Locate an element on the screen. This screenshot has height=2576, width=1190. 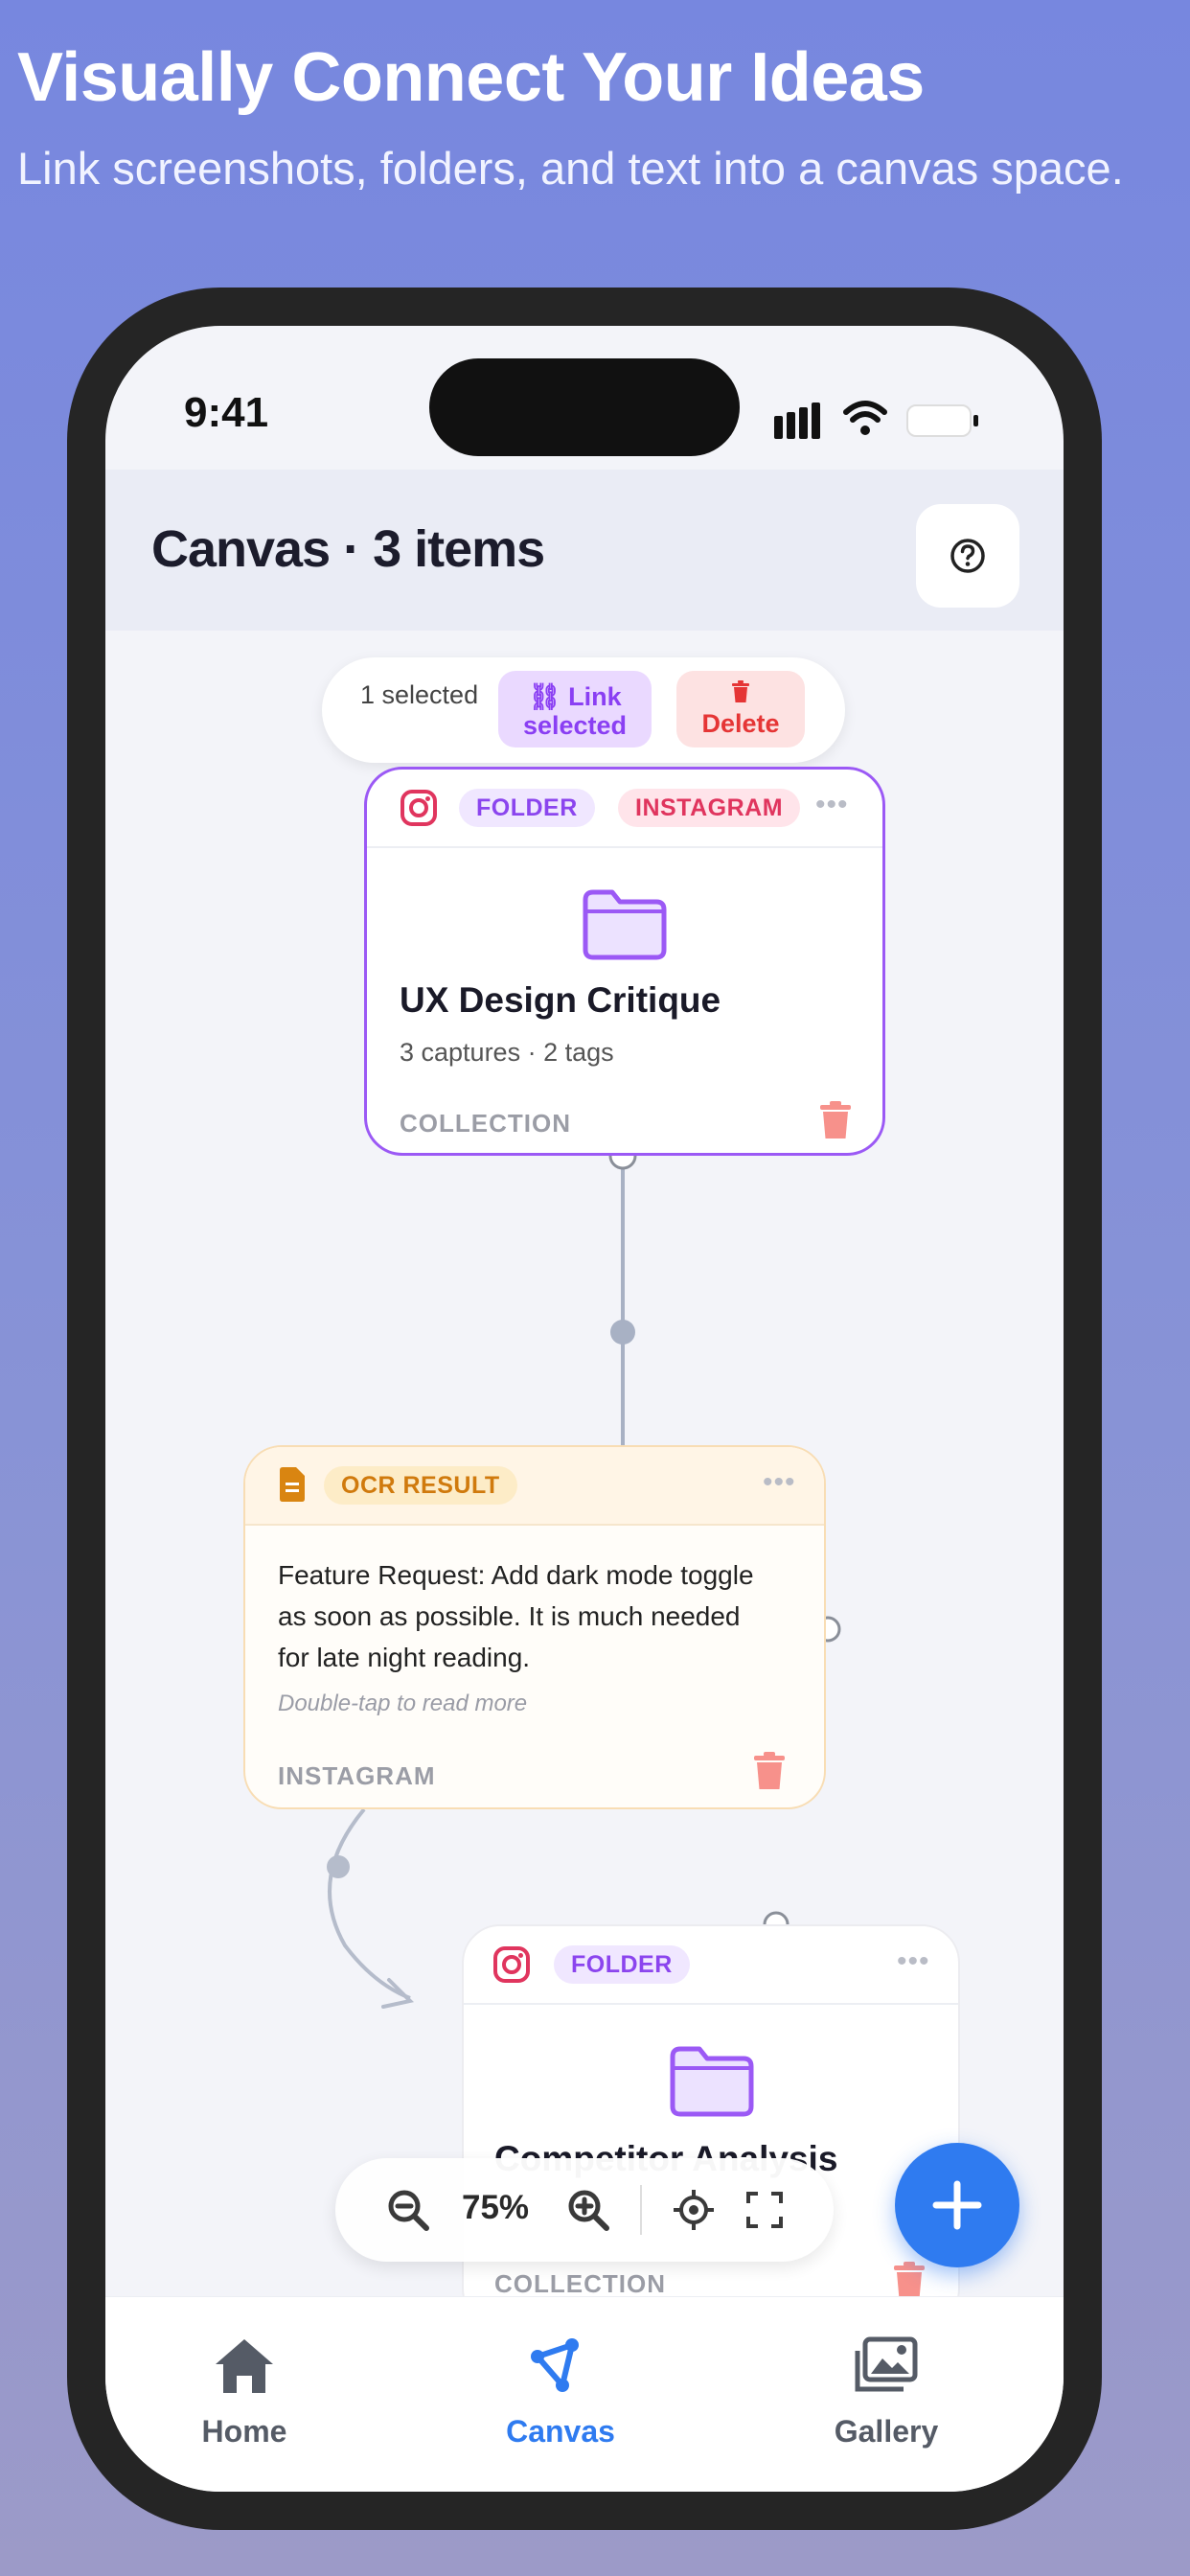
link-icon: ⛓ is located at coordinates (544, 696).